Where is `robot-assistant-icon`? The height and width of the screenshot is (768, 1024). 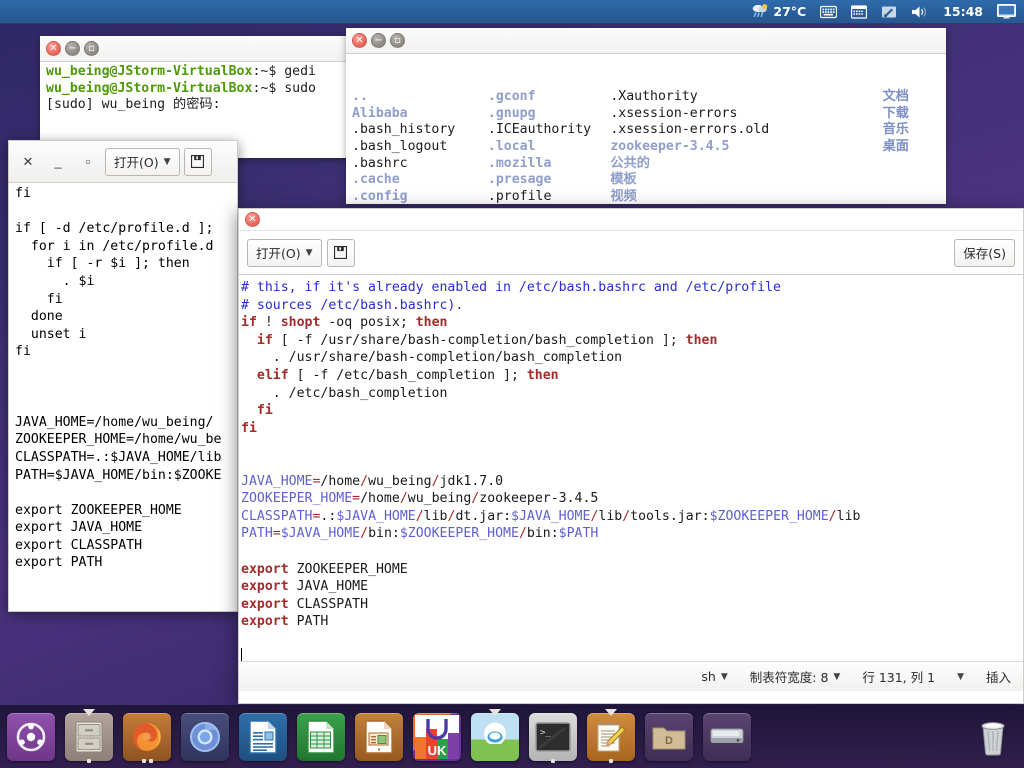 robot-assistant-icon is located at coordinates (495, 736).